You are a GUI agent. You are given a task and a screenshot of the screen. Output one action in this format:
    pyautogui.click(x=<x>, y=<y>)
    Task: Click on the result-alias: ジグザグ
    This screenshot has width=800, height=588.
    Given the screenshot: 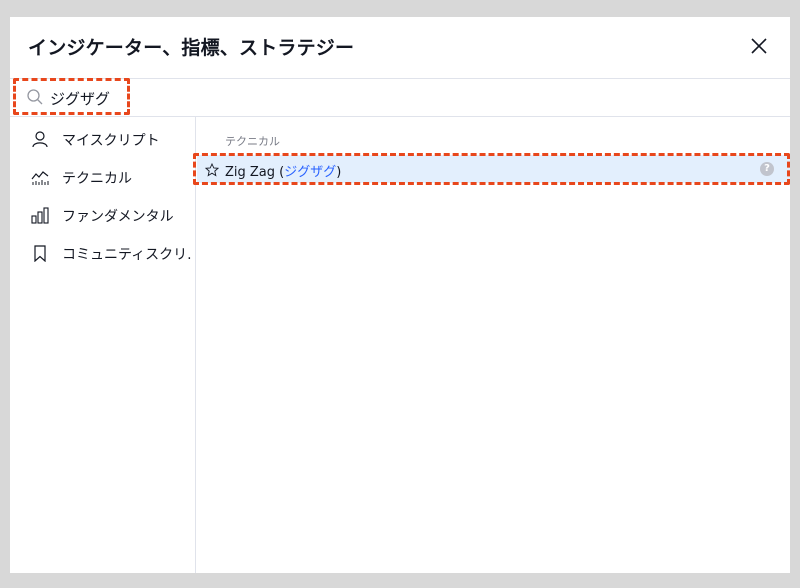 What is the action you would take?
    pyautogui.click(x=310, y=172)
    